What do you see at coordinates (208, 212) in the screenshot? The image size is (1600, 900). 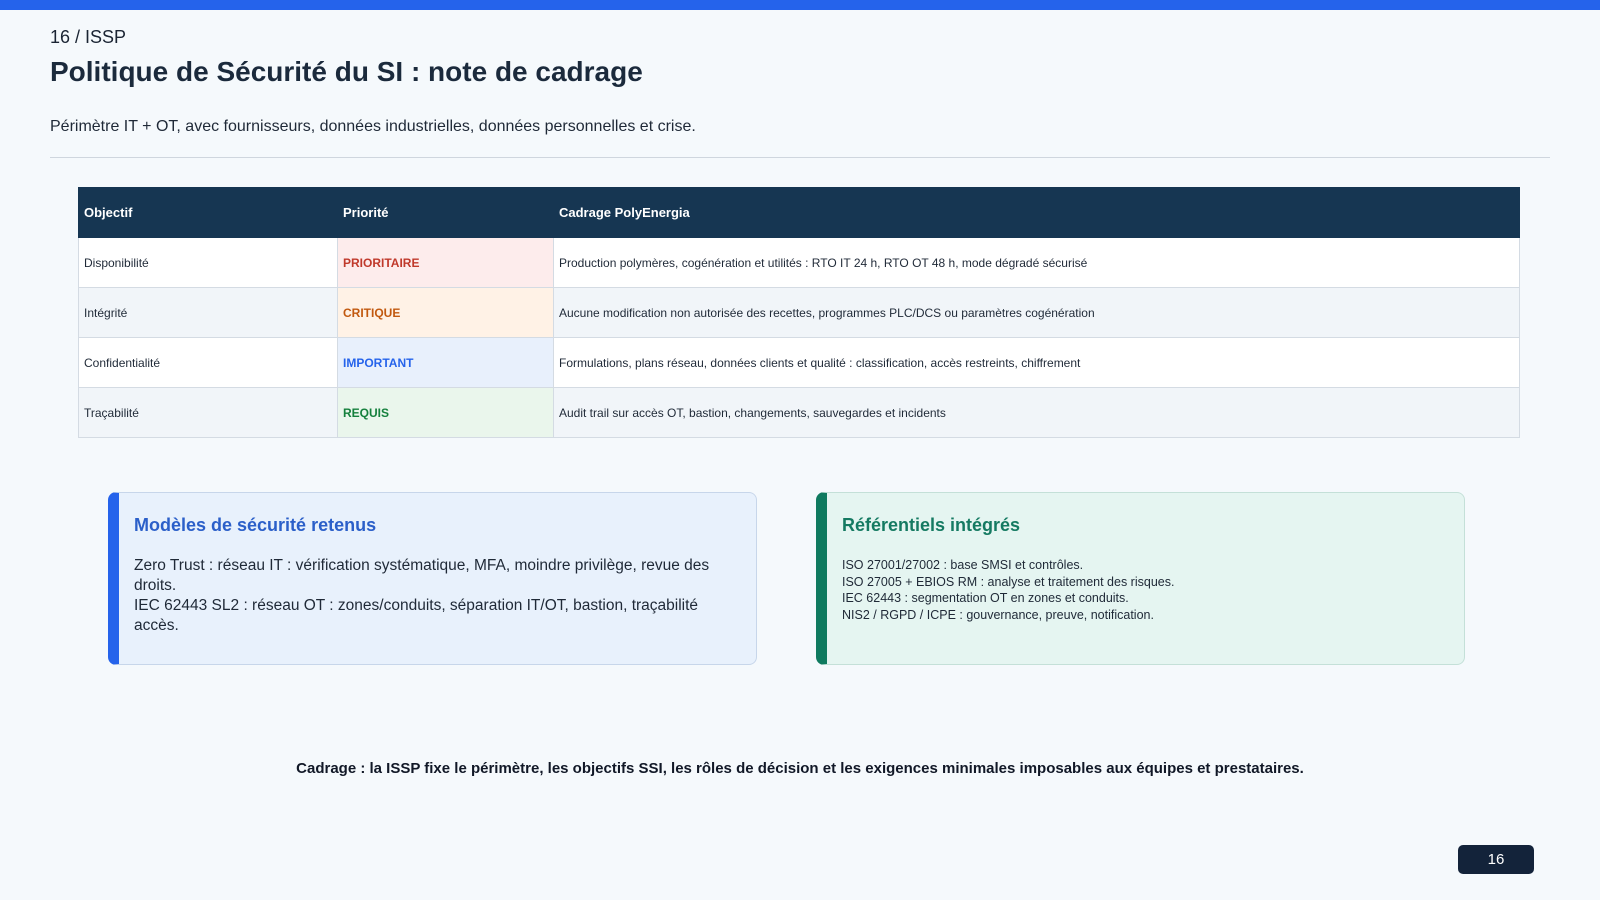 I see `column-header-objectif: Objectif` at bounding box center [208, 212].